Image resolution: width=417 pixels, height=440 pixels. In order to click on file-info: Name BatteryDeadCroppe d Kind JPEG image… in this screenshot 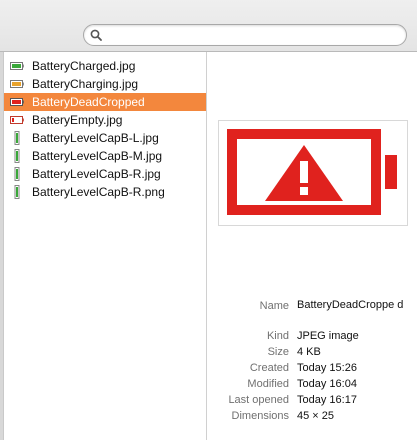, I will do `click(312, 361)`.